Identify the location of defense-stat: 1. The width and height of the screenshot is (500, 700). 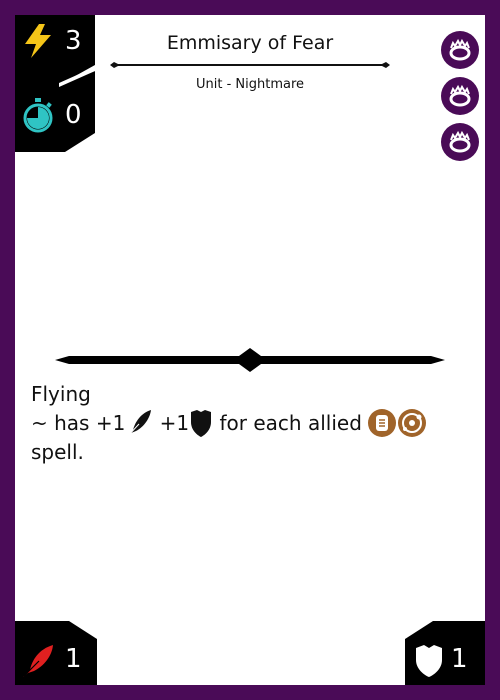
(445, 653).